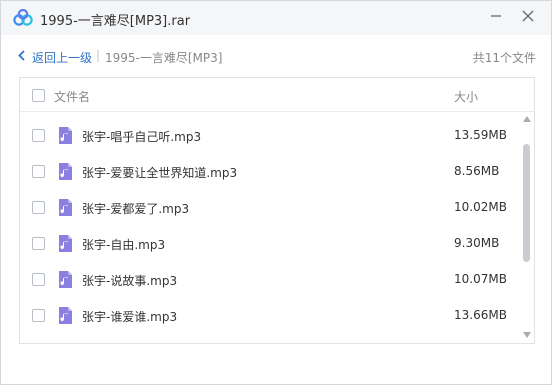 The width and height of the screenshot is (552, 385). Describe the element at coordinates (277, 95) in the screenshot. I see `list-header: 文件名 大小` at that location.